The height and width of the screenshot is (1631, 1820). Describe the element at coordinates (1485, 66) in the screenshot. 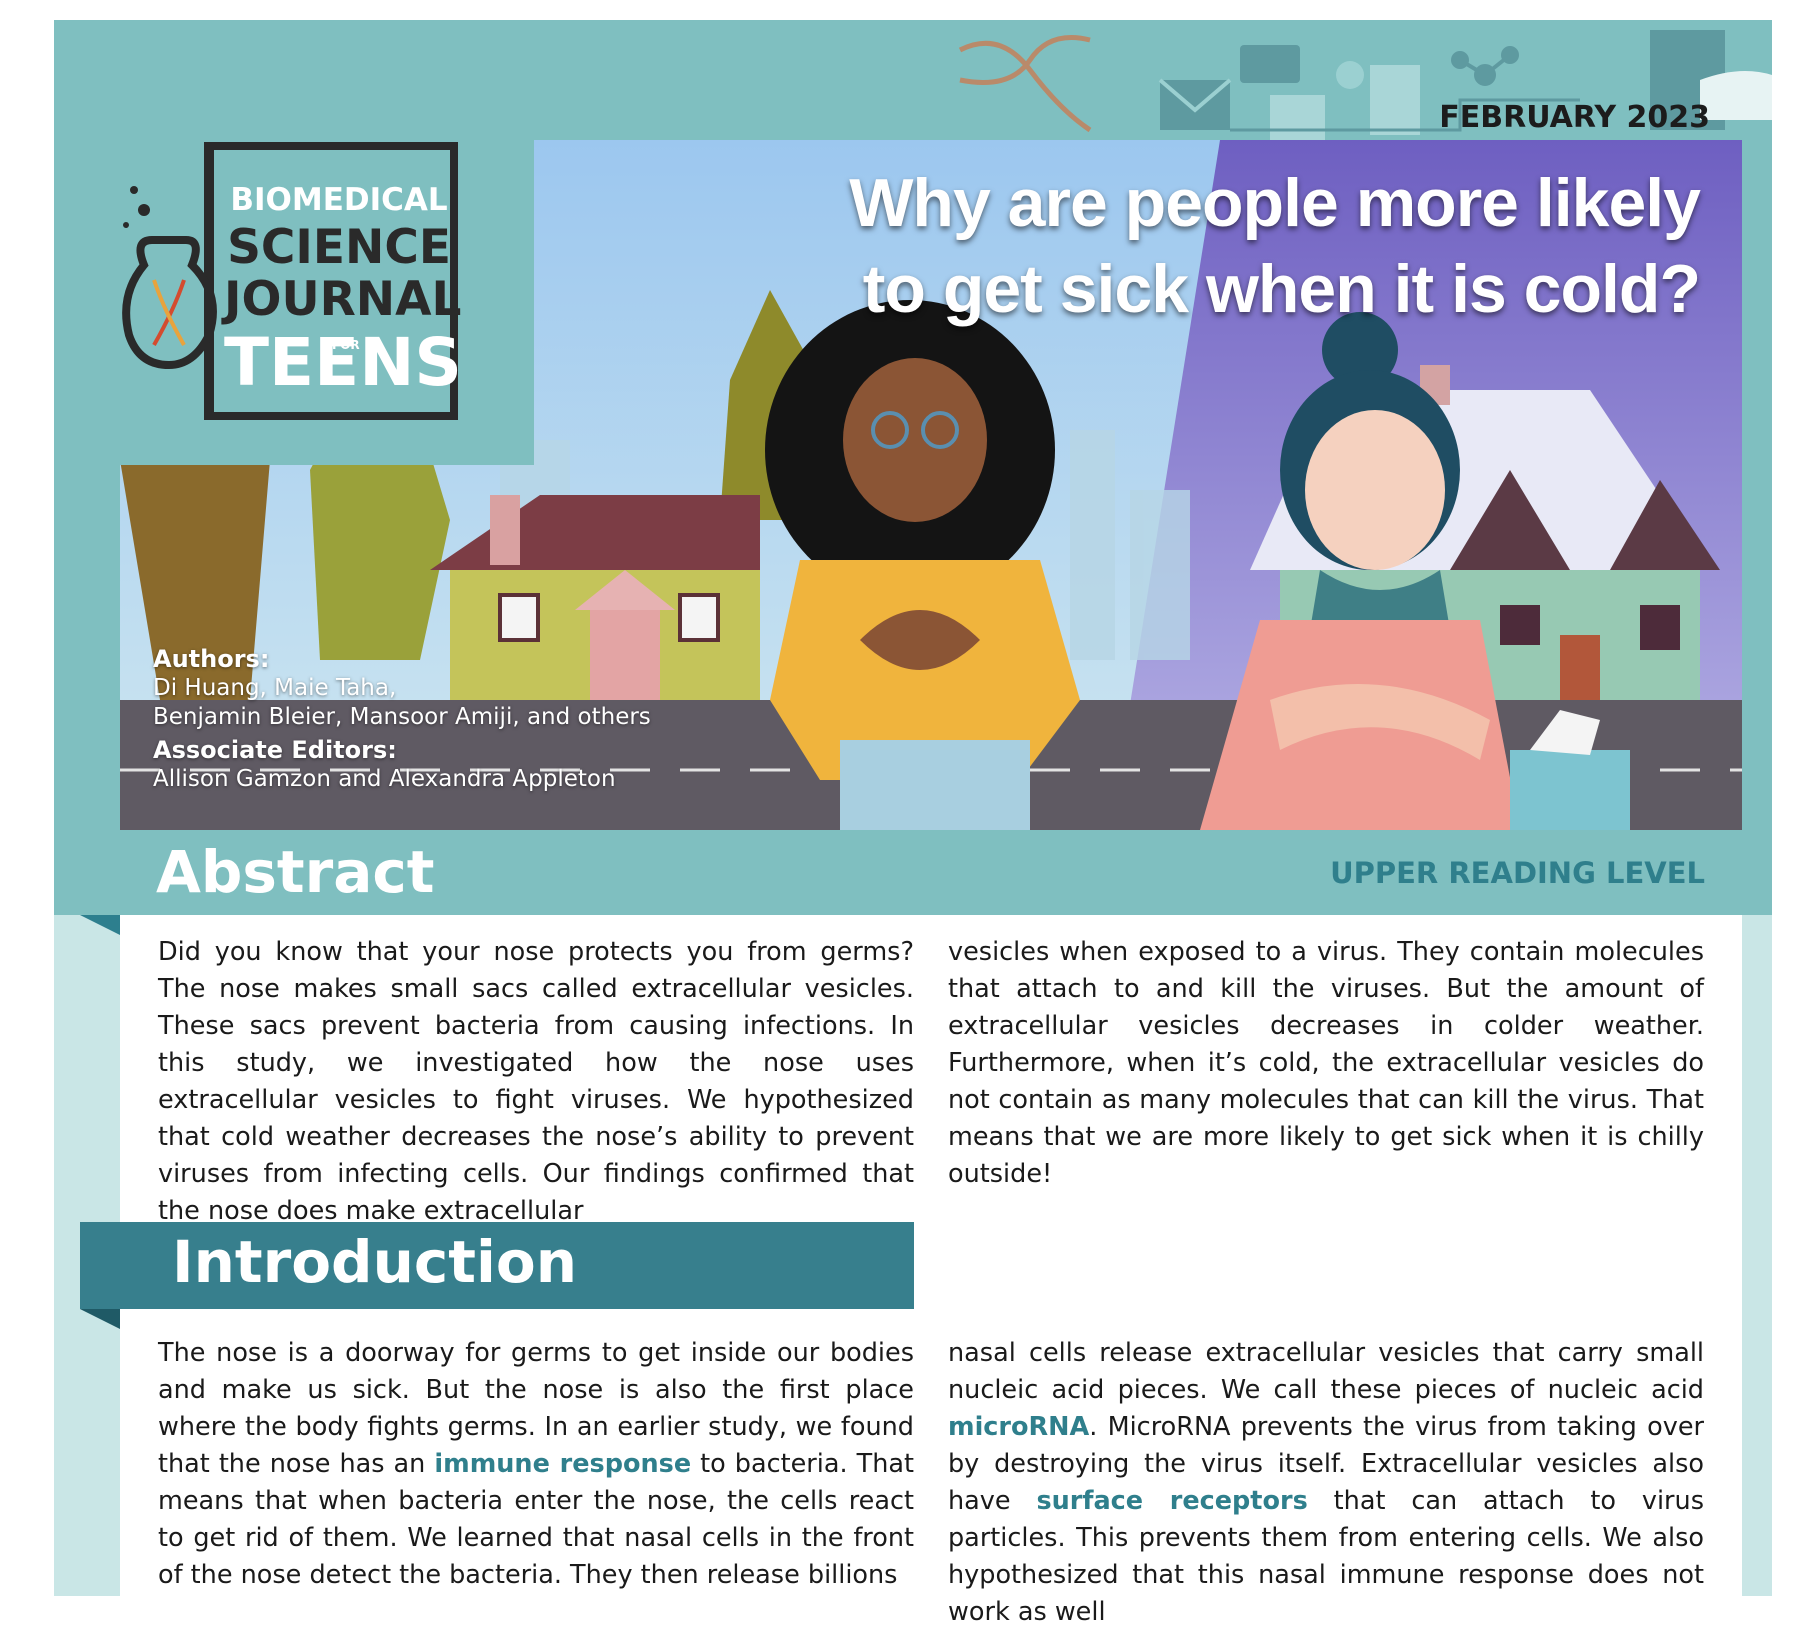

I see `molecule-icon` at that location.